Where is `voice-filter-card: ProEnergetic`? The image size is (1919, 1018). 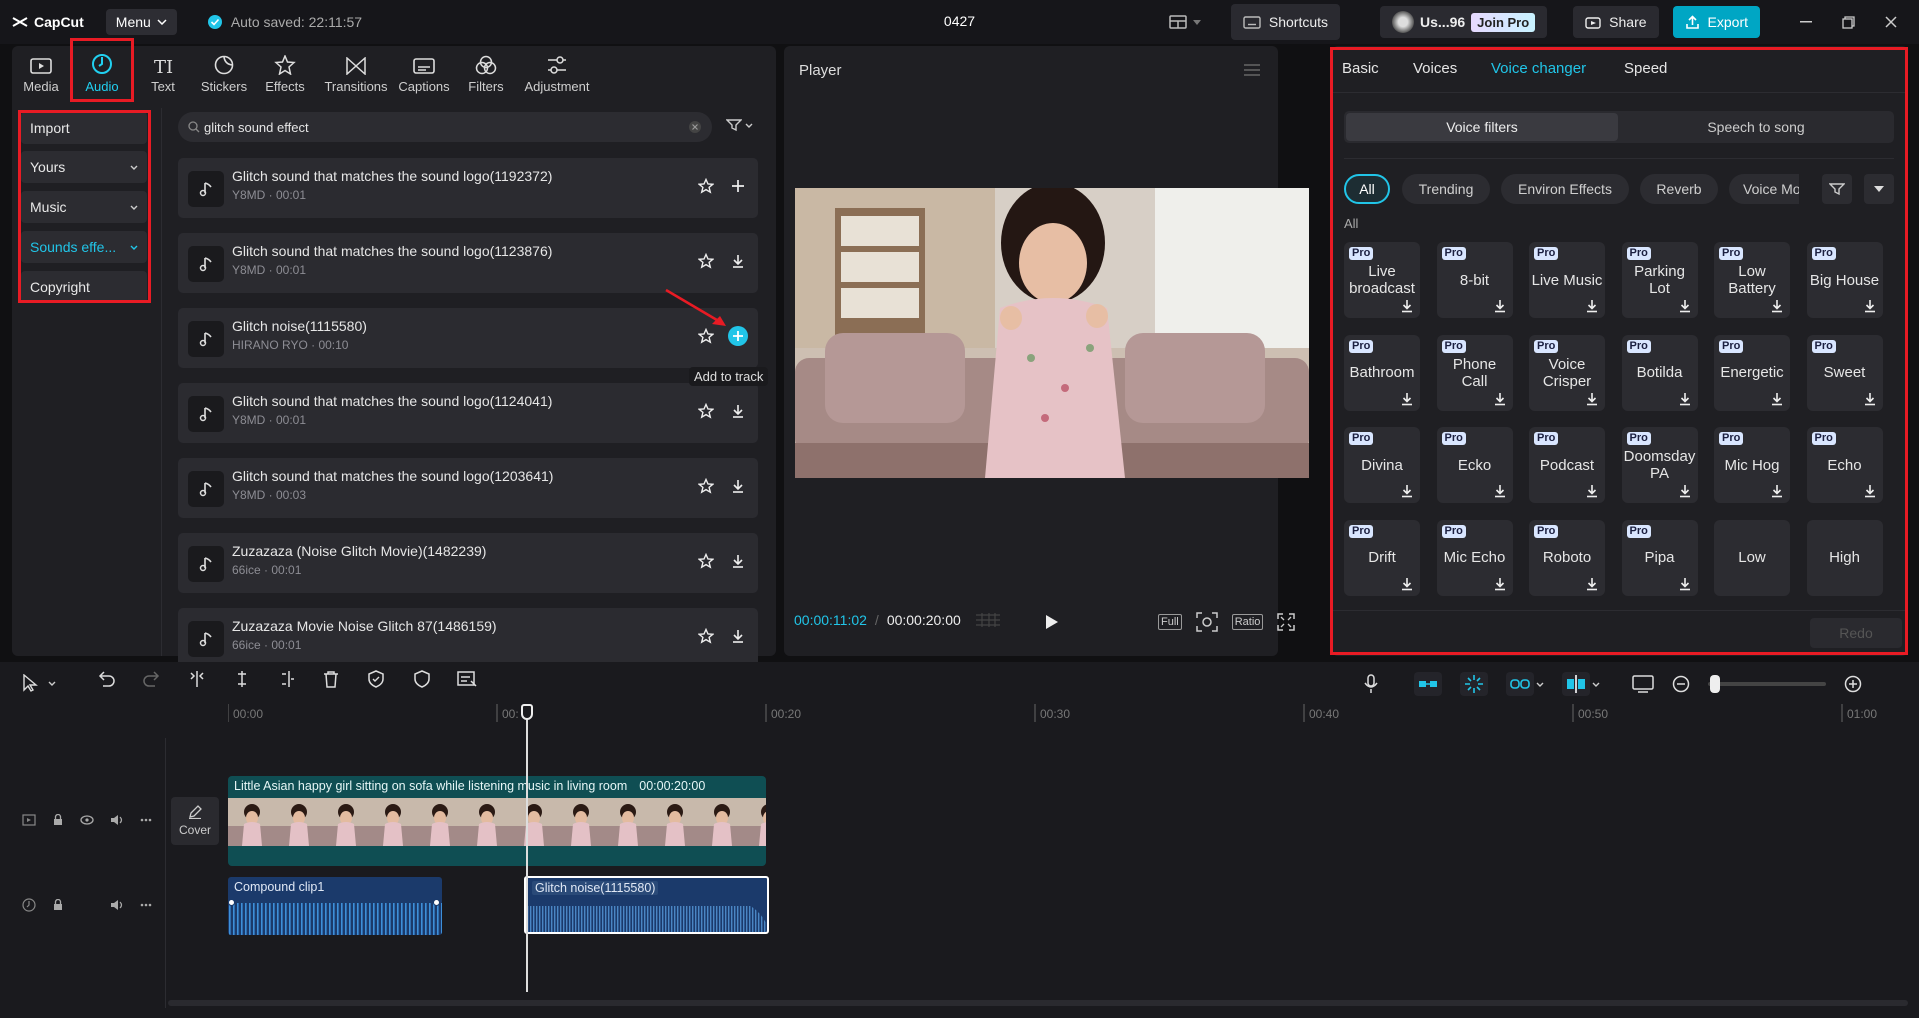 voice-filter-card: ProEnergetic is located at coordinates (1752, 373).